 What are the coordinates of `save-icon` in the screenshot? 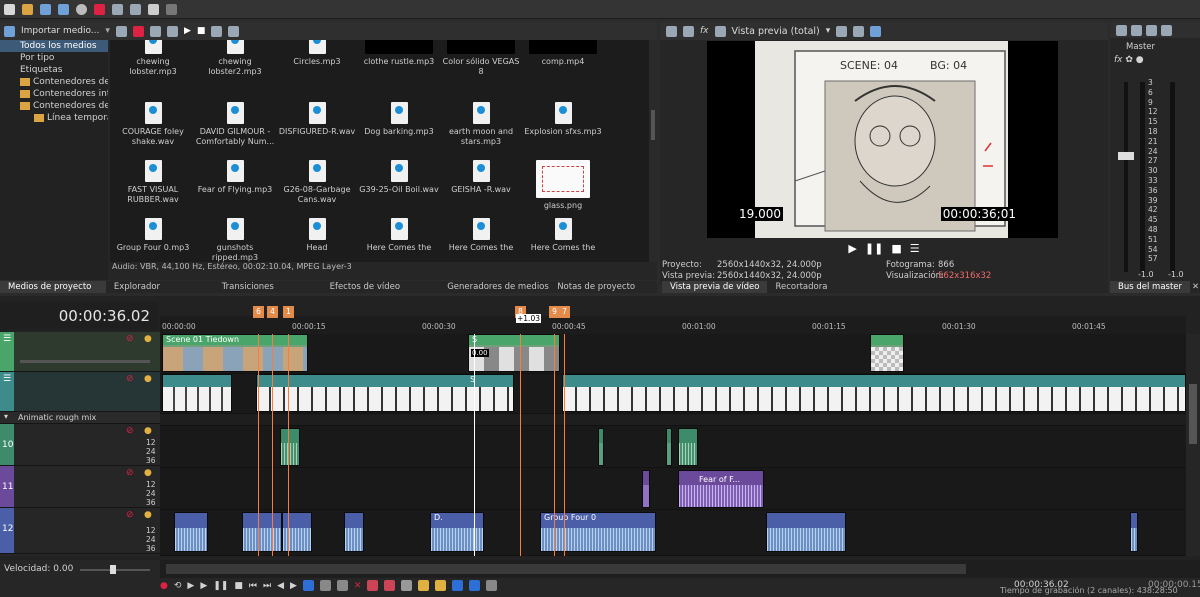 It's located at (45, 9).